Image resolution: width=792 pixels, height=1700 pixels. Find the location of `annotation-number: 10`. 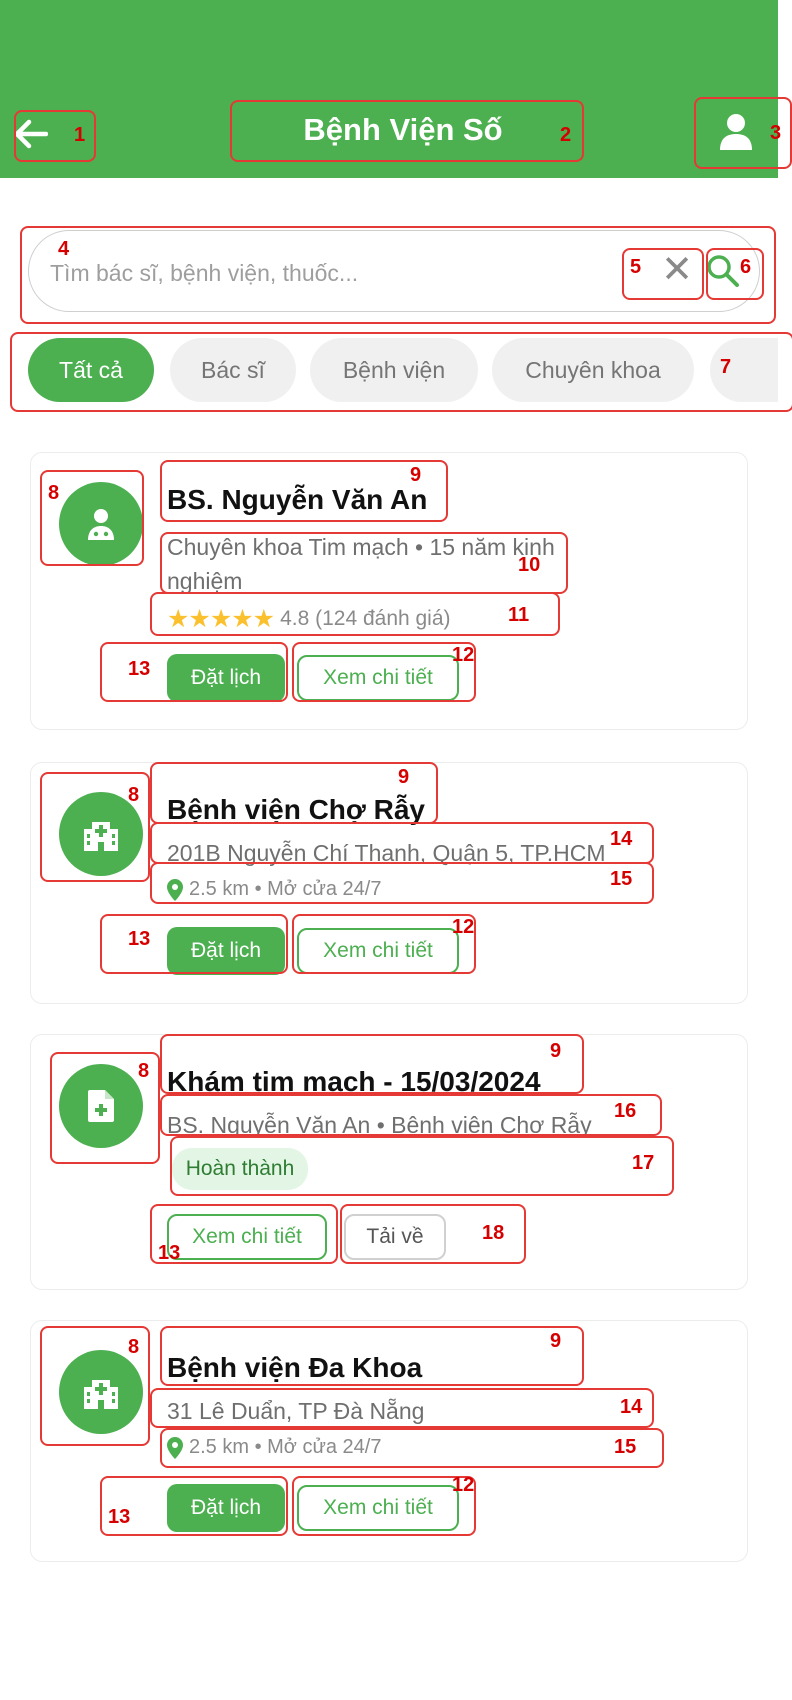

annotation-number: 10 is located at coordinates (529, 565).